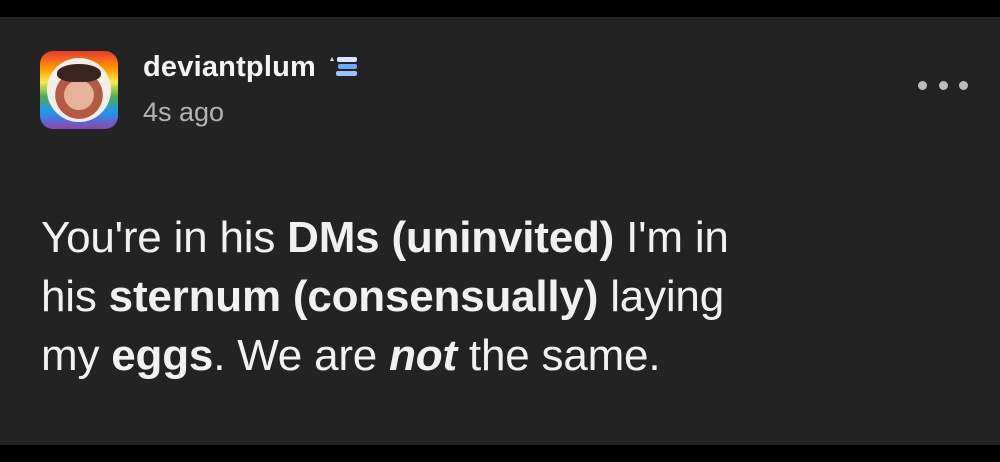  What do you see at coordinates (164, 237) in the screenshot?
I see `post-text-segment: You're in his` at bounding box center [164, 237].